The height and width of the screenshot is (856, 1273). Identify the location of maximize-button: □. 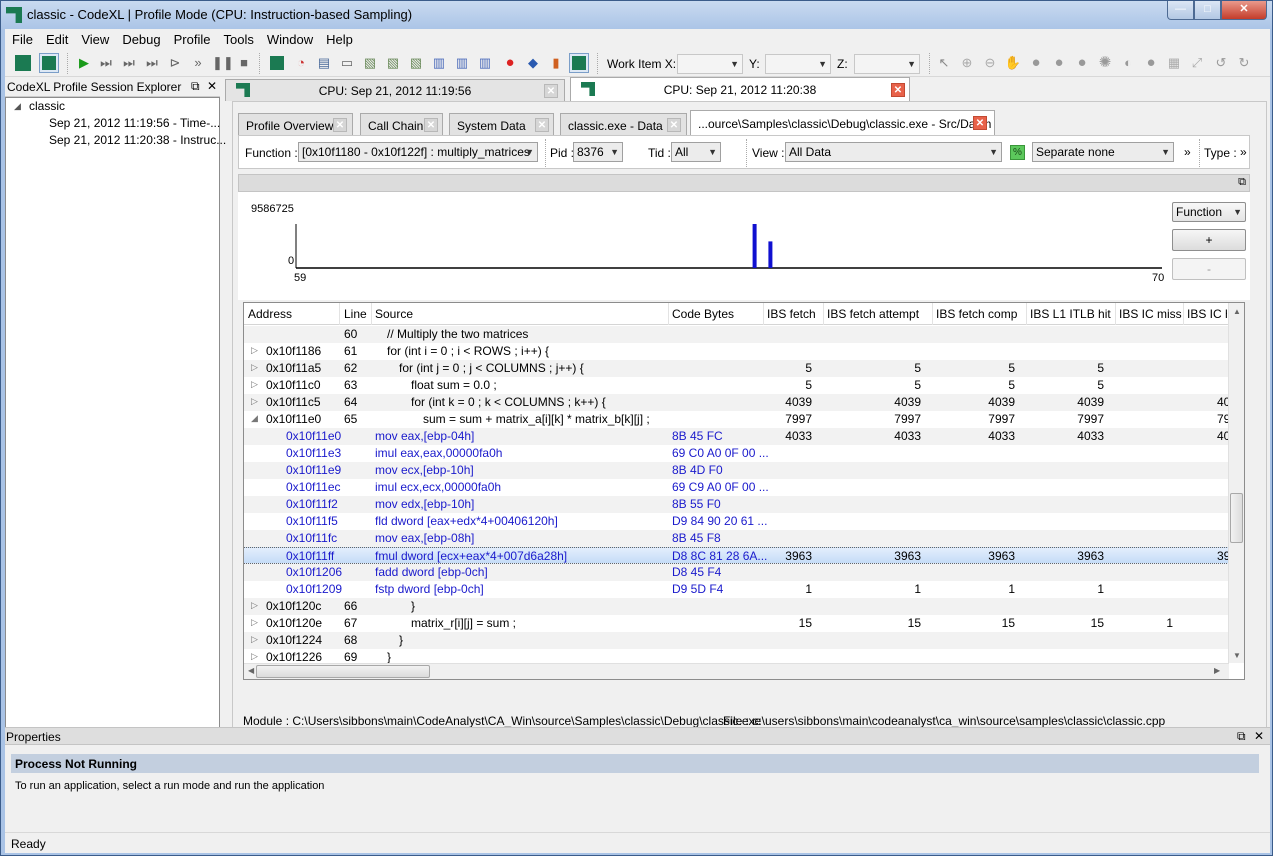
(1207, 10).